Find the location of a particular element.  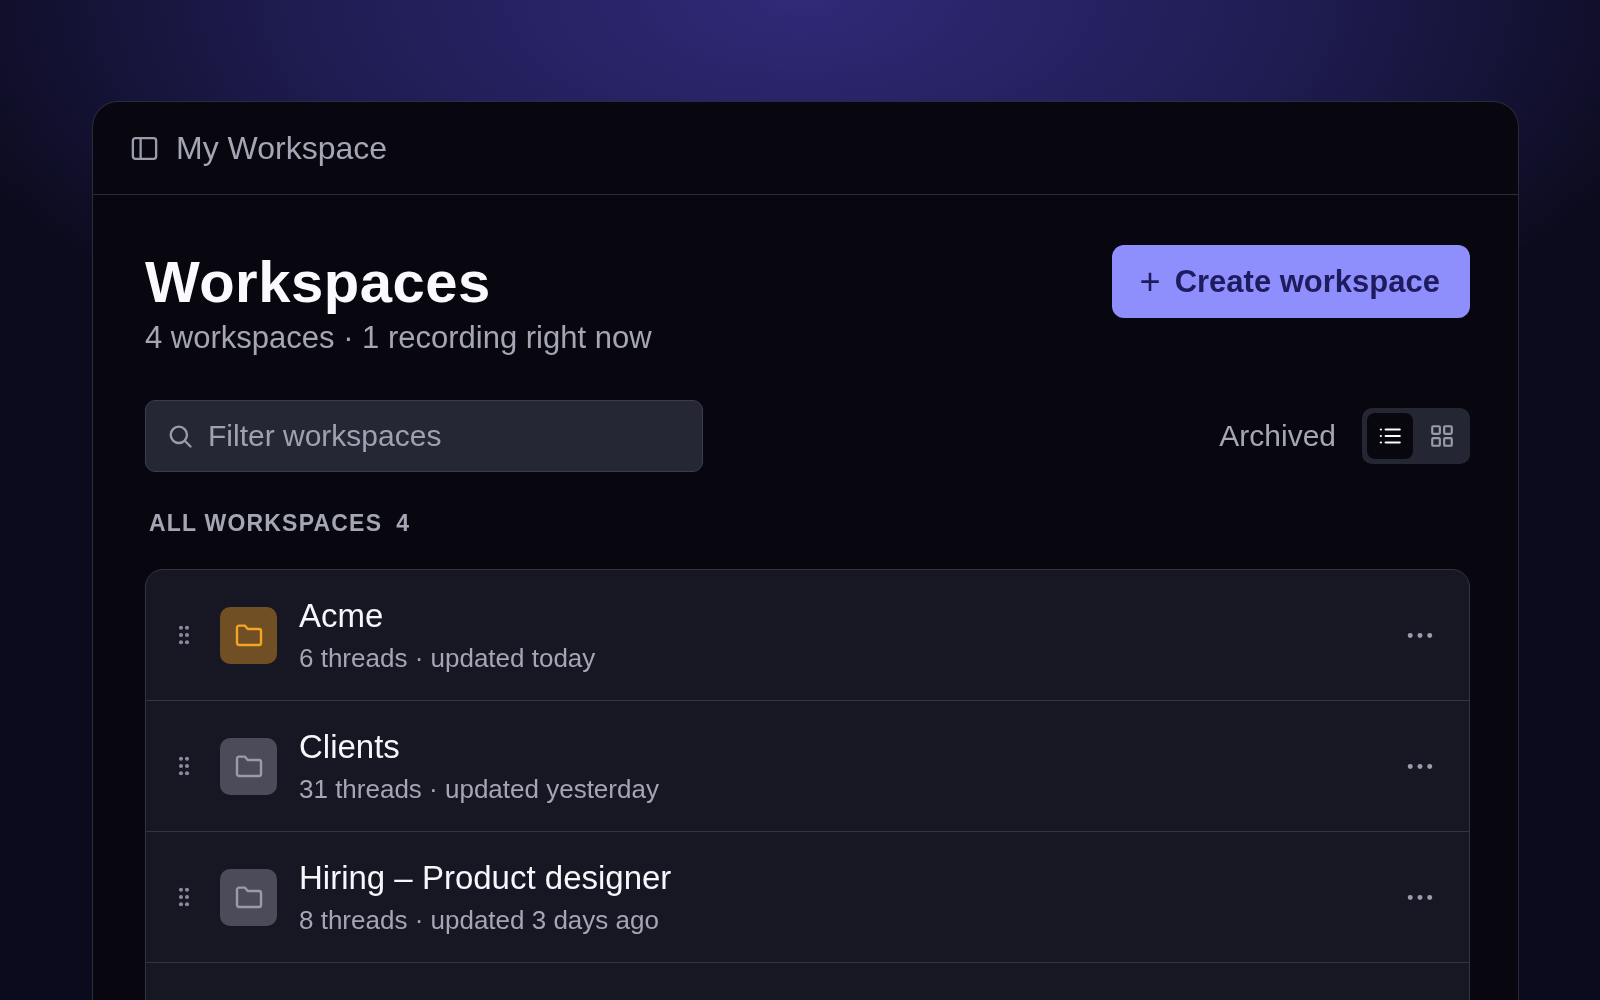

filter-input: Filter workspaces is located at coordinates (448, 436).